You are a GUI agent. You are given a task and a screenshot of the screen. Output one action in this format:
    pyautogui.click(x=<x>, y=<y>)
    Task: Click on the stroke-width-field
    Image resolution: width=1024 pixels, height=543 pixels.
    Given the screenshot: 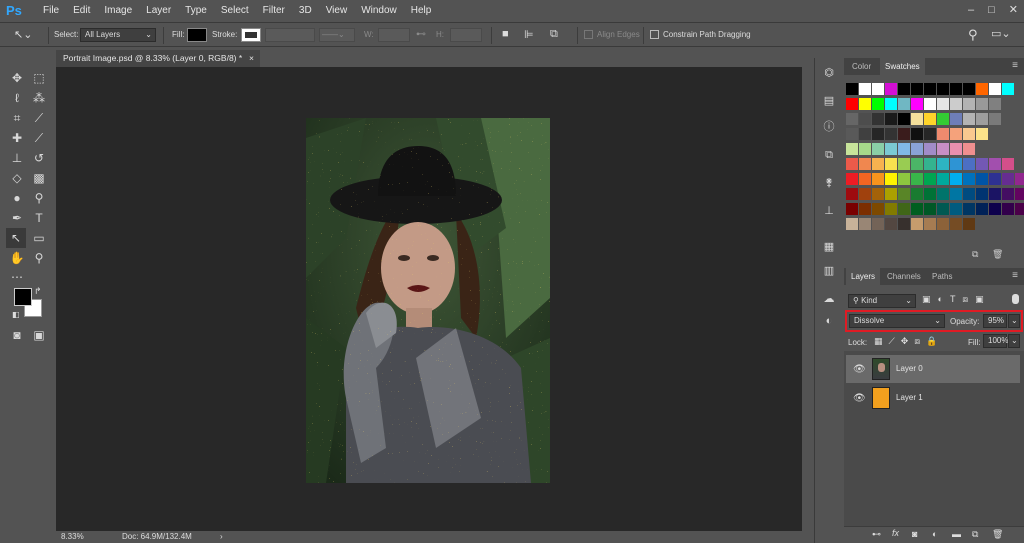 What is the action you would take?
    pyautogui.click(x=290, y=35)
    